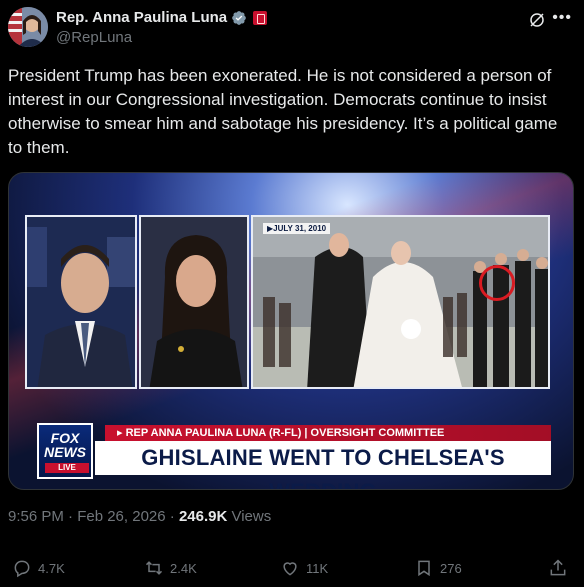  What do you see at coordinates (292, 28) in the screenshot?
I see `tweet-header: Rep. Anna Paulina Luna @RepLuna •••` at bounding box center [292, 28].